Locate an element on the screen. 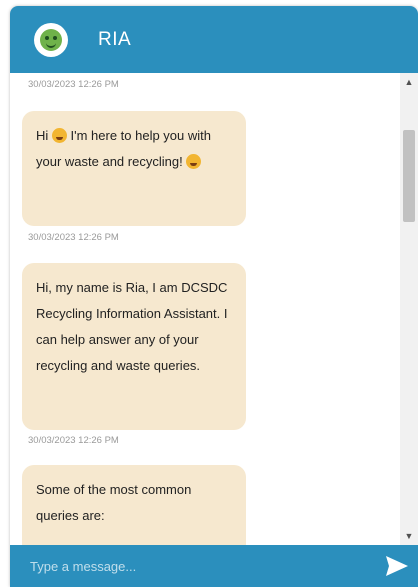  scrollbar: ▲ ▼ is located at coordinates (409, 309).